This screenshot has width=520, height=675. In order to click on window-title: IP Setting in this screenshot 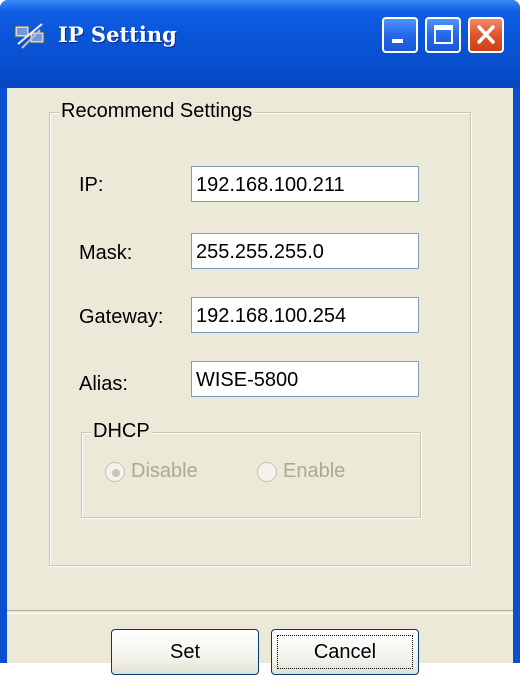, I will do `click(117, 34)`.